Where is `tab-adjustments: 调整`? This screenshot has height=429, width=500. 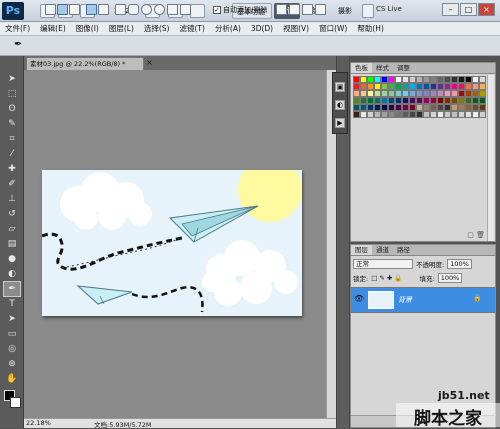 tab-adjustments: 调整 is located at coordinates (403, 68).